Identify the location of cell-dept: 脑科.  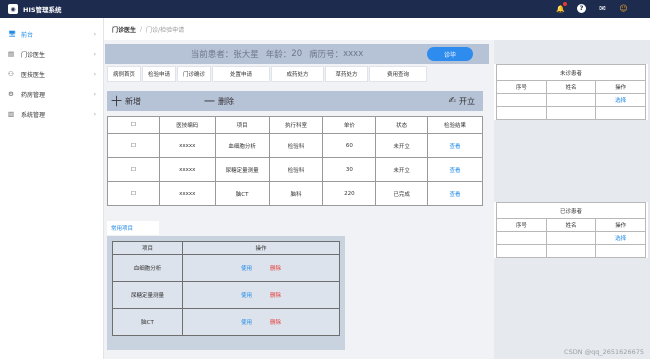
(296, 193).